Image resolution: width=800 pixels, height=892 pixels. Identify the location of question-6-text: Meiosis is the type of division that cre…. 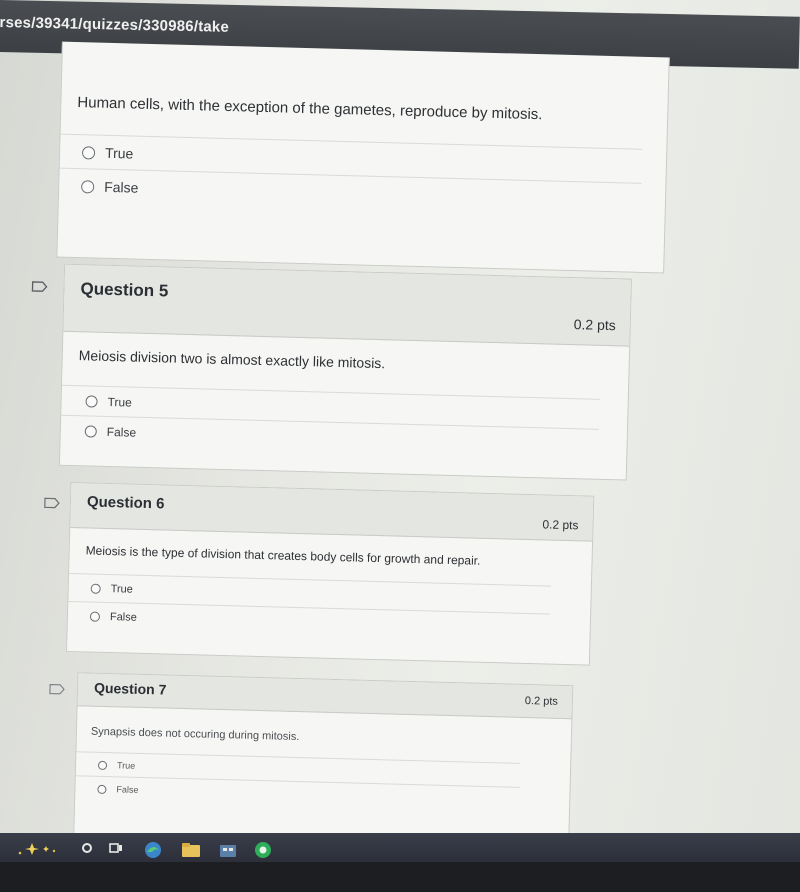
(283, 555).